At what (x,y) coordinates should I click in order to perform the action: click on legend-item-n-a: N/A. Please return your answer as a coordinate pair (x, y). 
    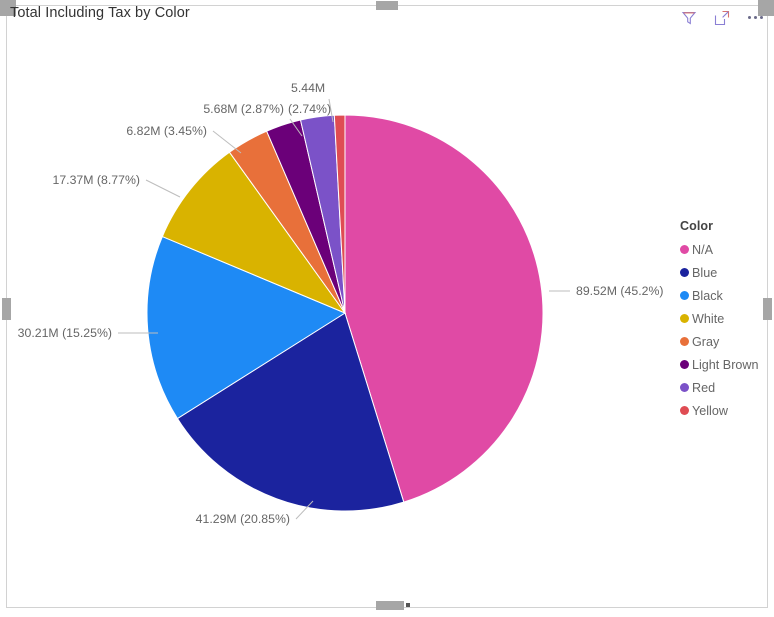
    Looking at the image, I should click on (719, 249).